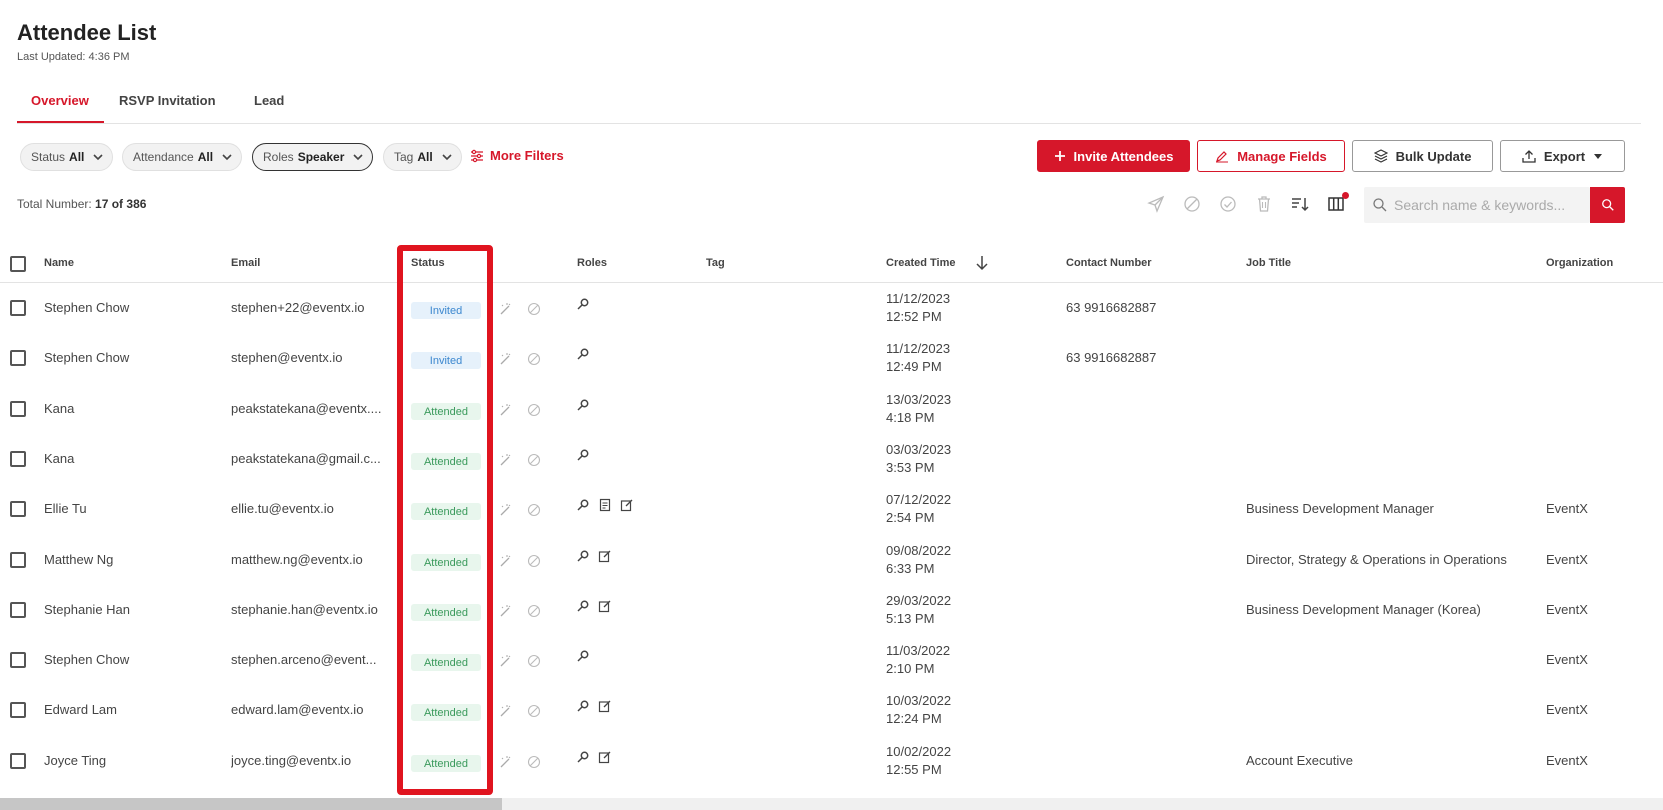 The height and width of the screenshot is (810, 1663). Describe the element at coordinates (1113, 156) in the screenshot. I see `invite-attendees-button: Invite Attendees` at that location.